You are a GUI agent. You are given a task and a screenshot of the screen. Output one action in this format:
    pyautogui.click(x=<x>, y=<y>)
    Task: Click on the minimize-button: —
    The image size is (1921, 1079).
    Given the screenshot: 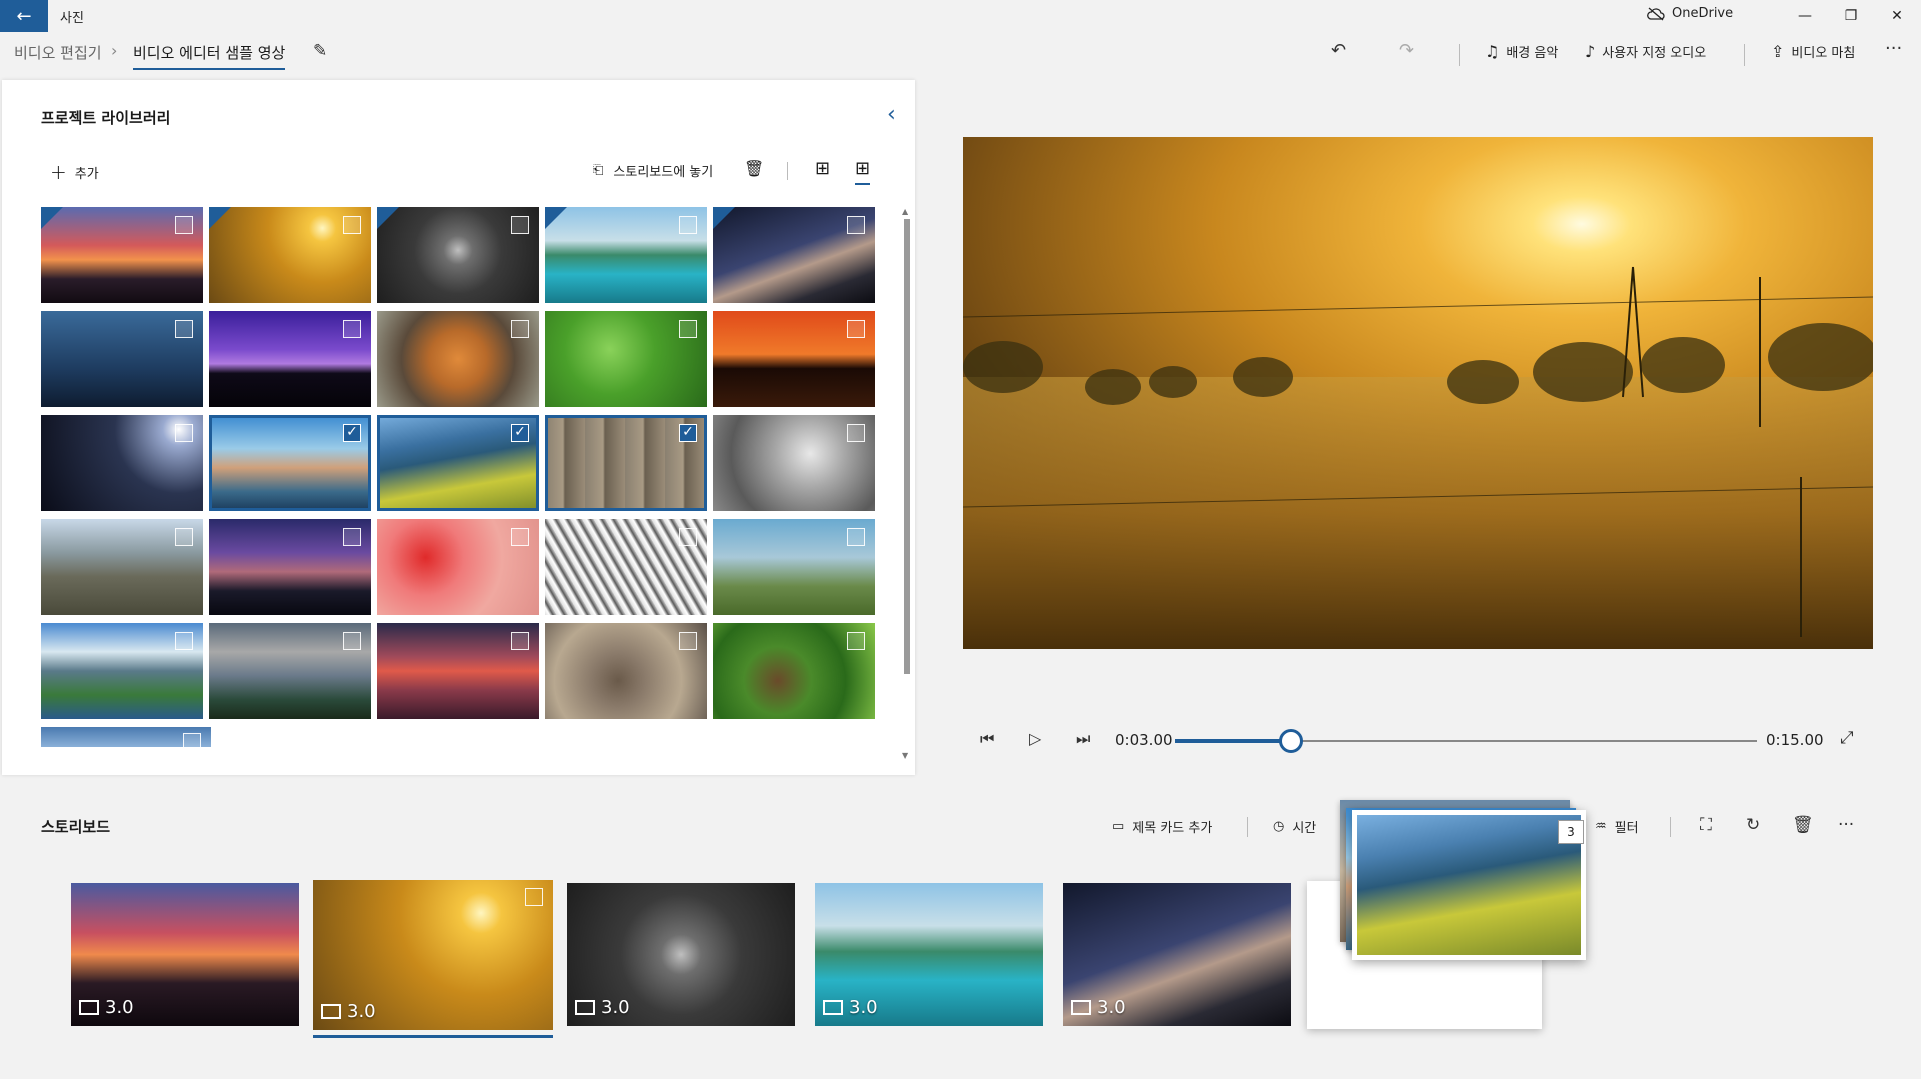 What is the action you would take?
    pyautogui.click(x=1805, y=16)
    